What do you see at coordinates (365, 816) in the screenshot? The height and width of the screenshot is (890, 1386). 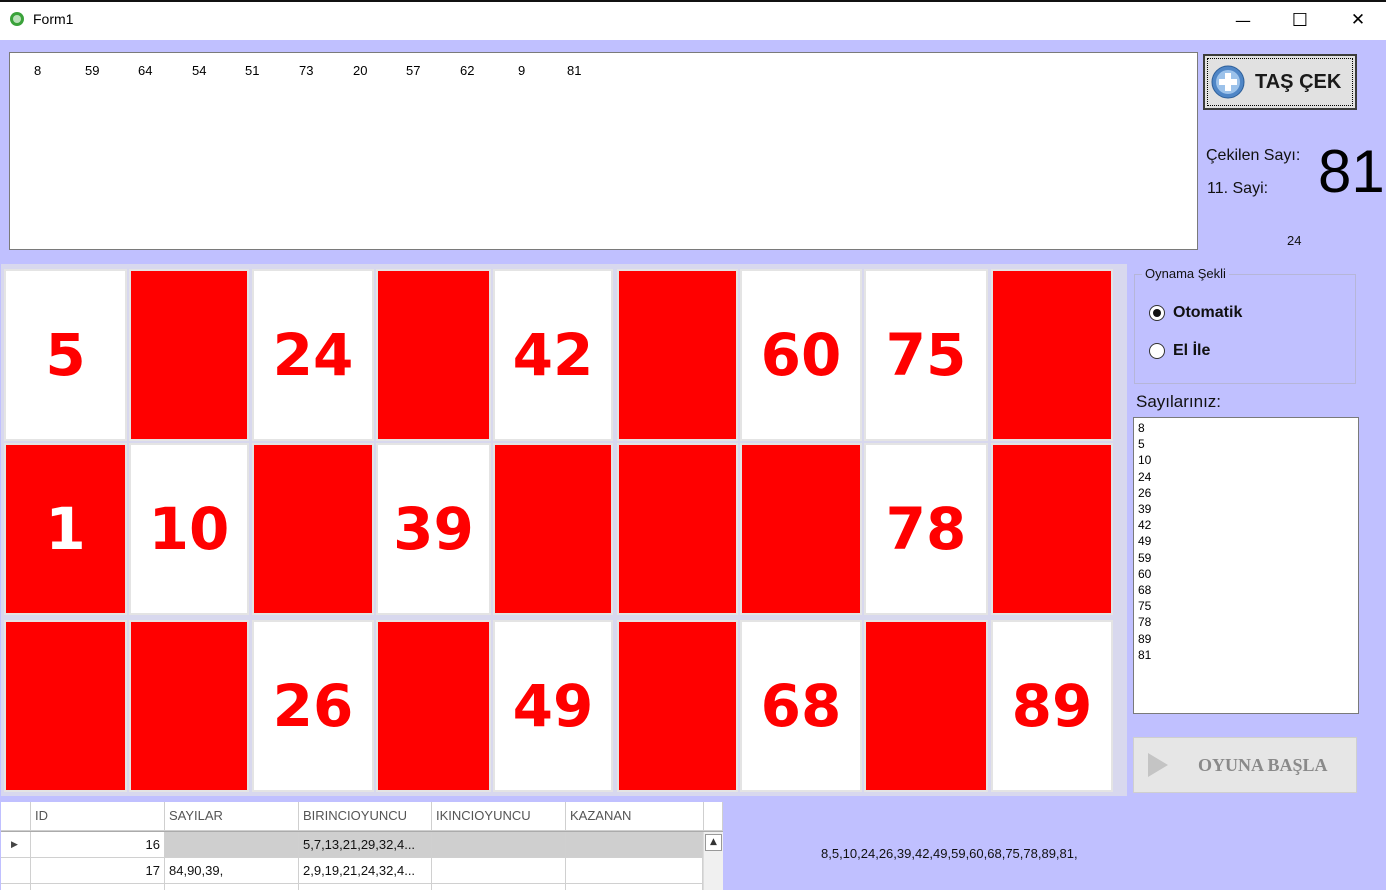 I see `column-header-birinci: BIRINCIOYUNCU` at bounding box center [365, 816].